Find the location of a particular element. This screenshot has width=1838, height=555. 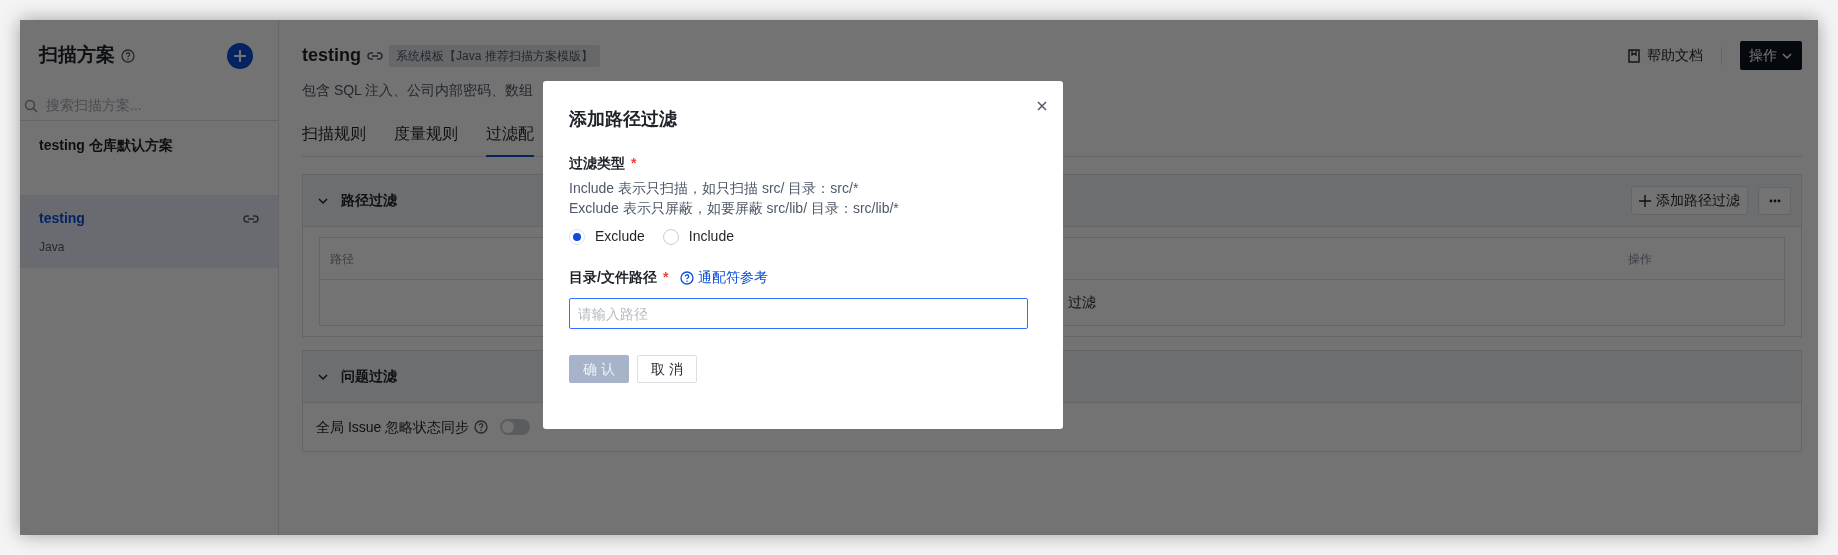

empty-text: 过滤 is located at coordinates (1082, 302).